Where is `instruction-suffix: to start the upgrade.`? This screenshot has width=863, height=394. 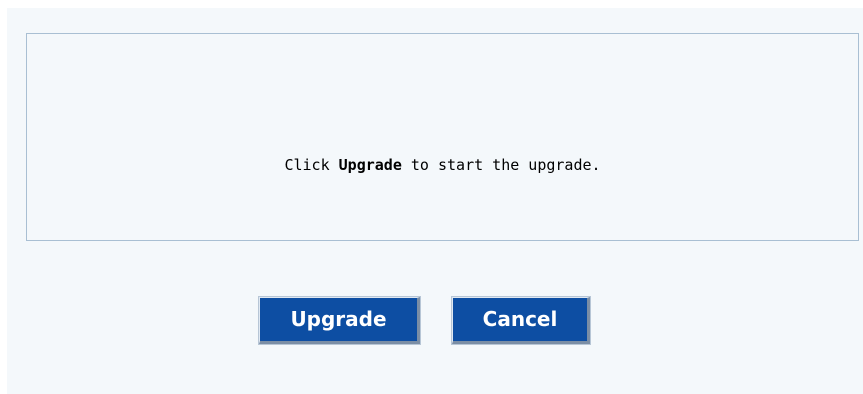 instruction-suffix: to start the upgrade. is located at coordinates (501, 165).